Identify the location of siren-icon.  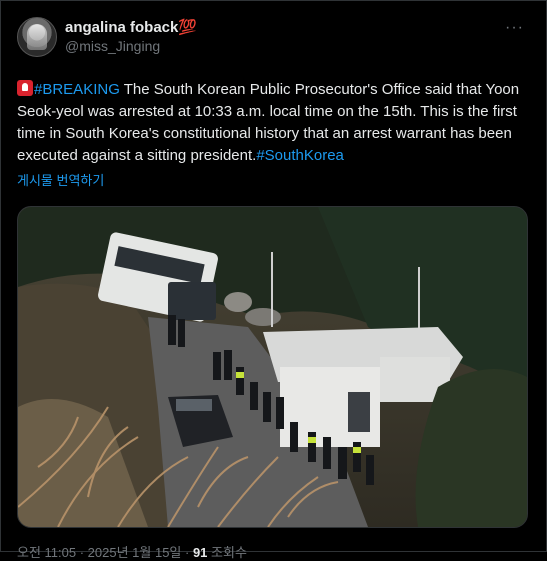
(25, 88).